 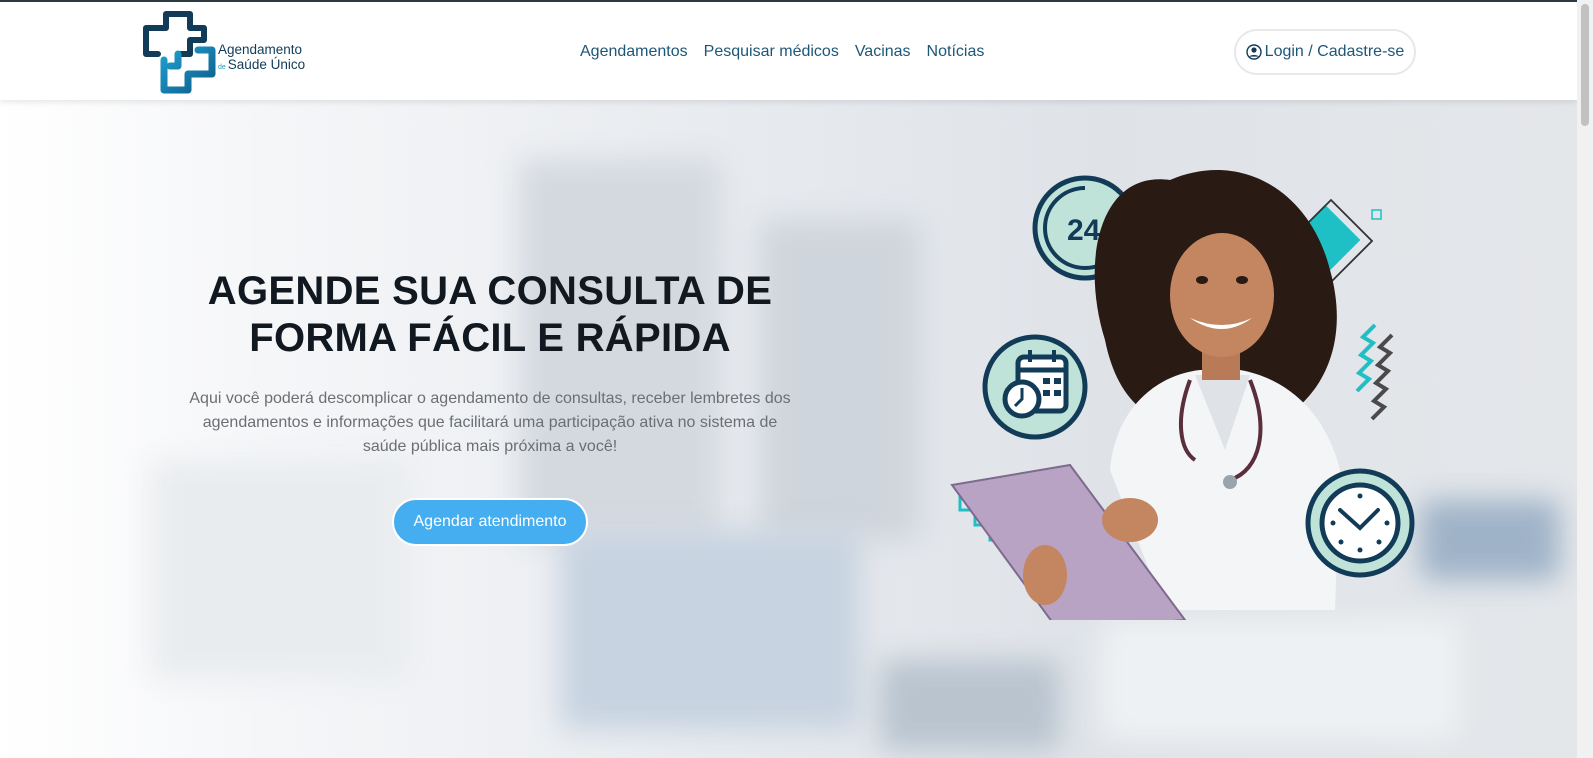 I want to click on login-signup-button: Login / Cadastre-se, so click(x=1325, y=52).